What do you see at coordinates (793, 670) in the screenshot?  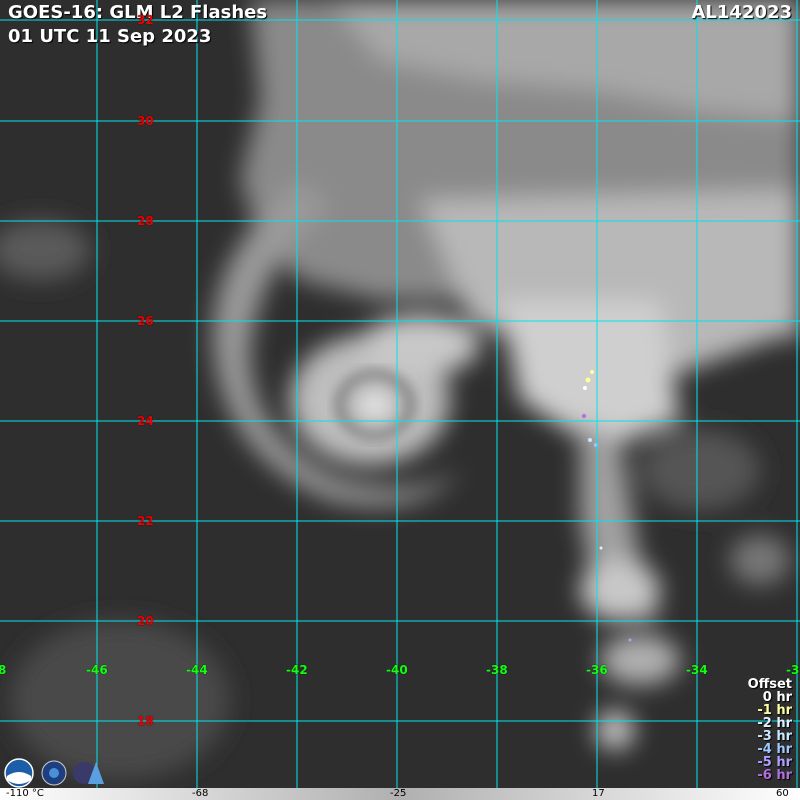 I see `lon-label: -3` at bounding box center [793, 670].